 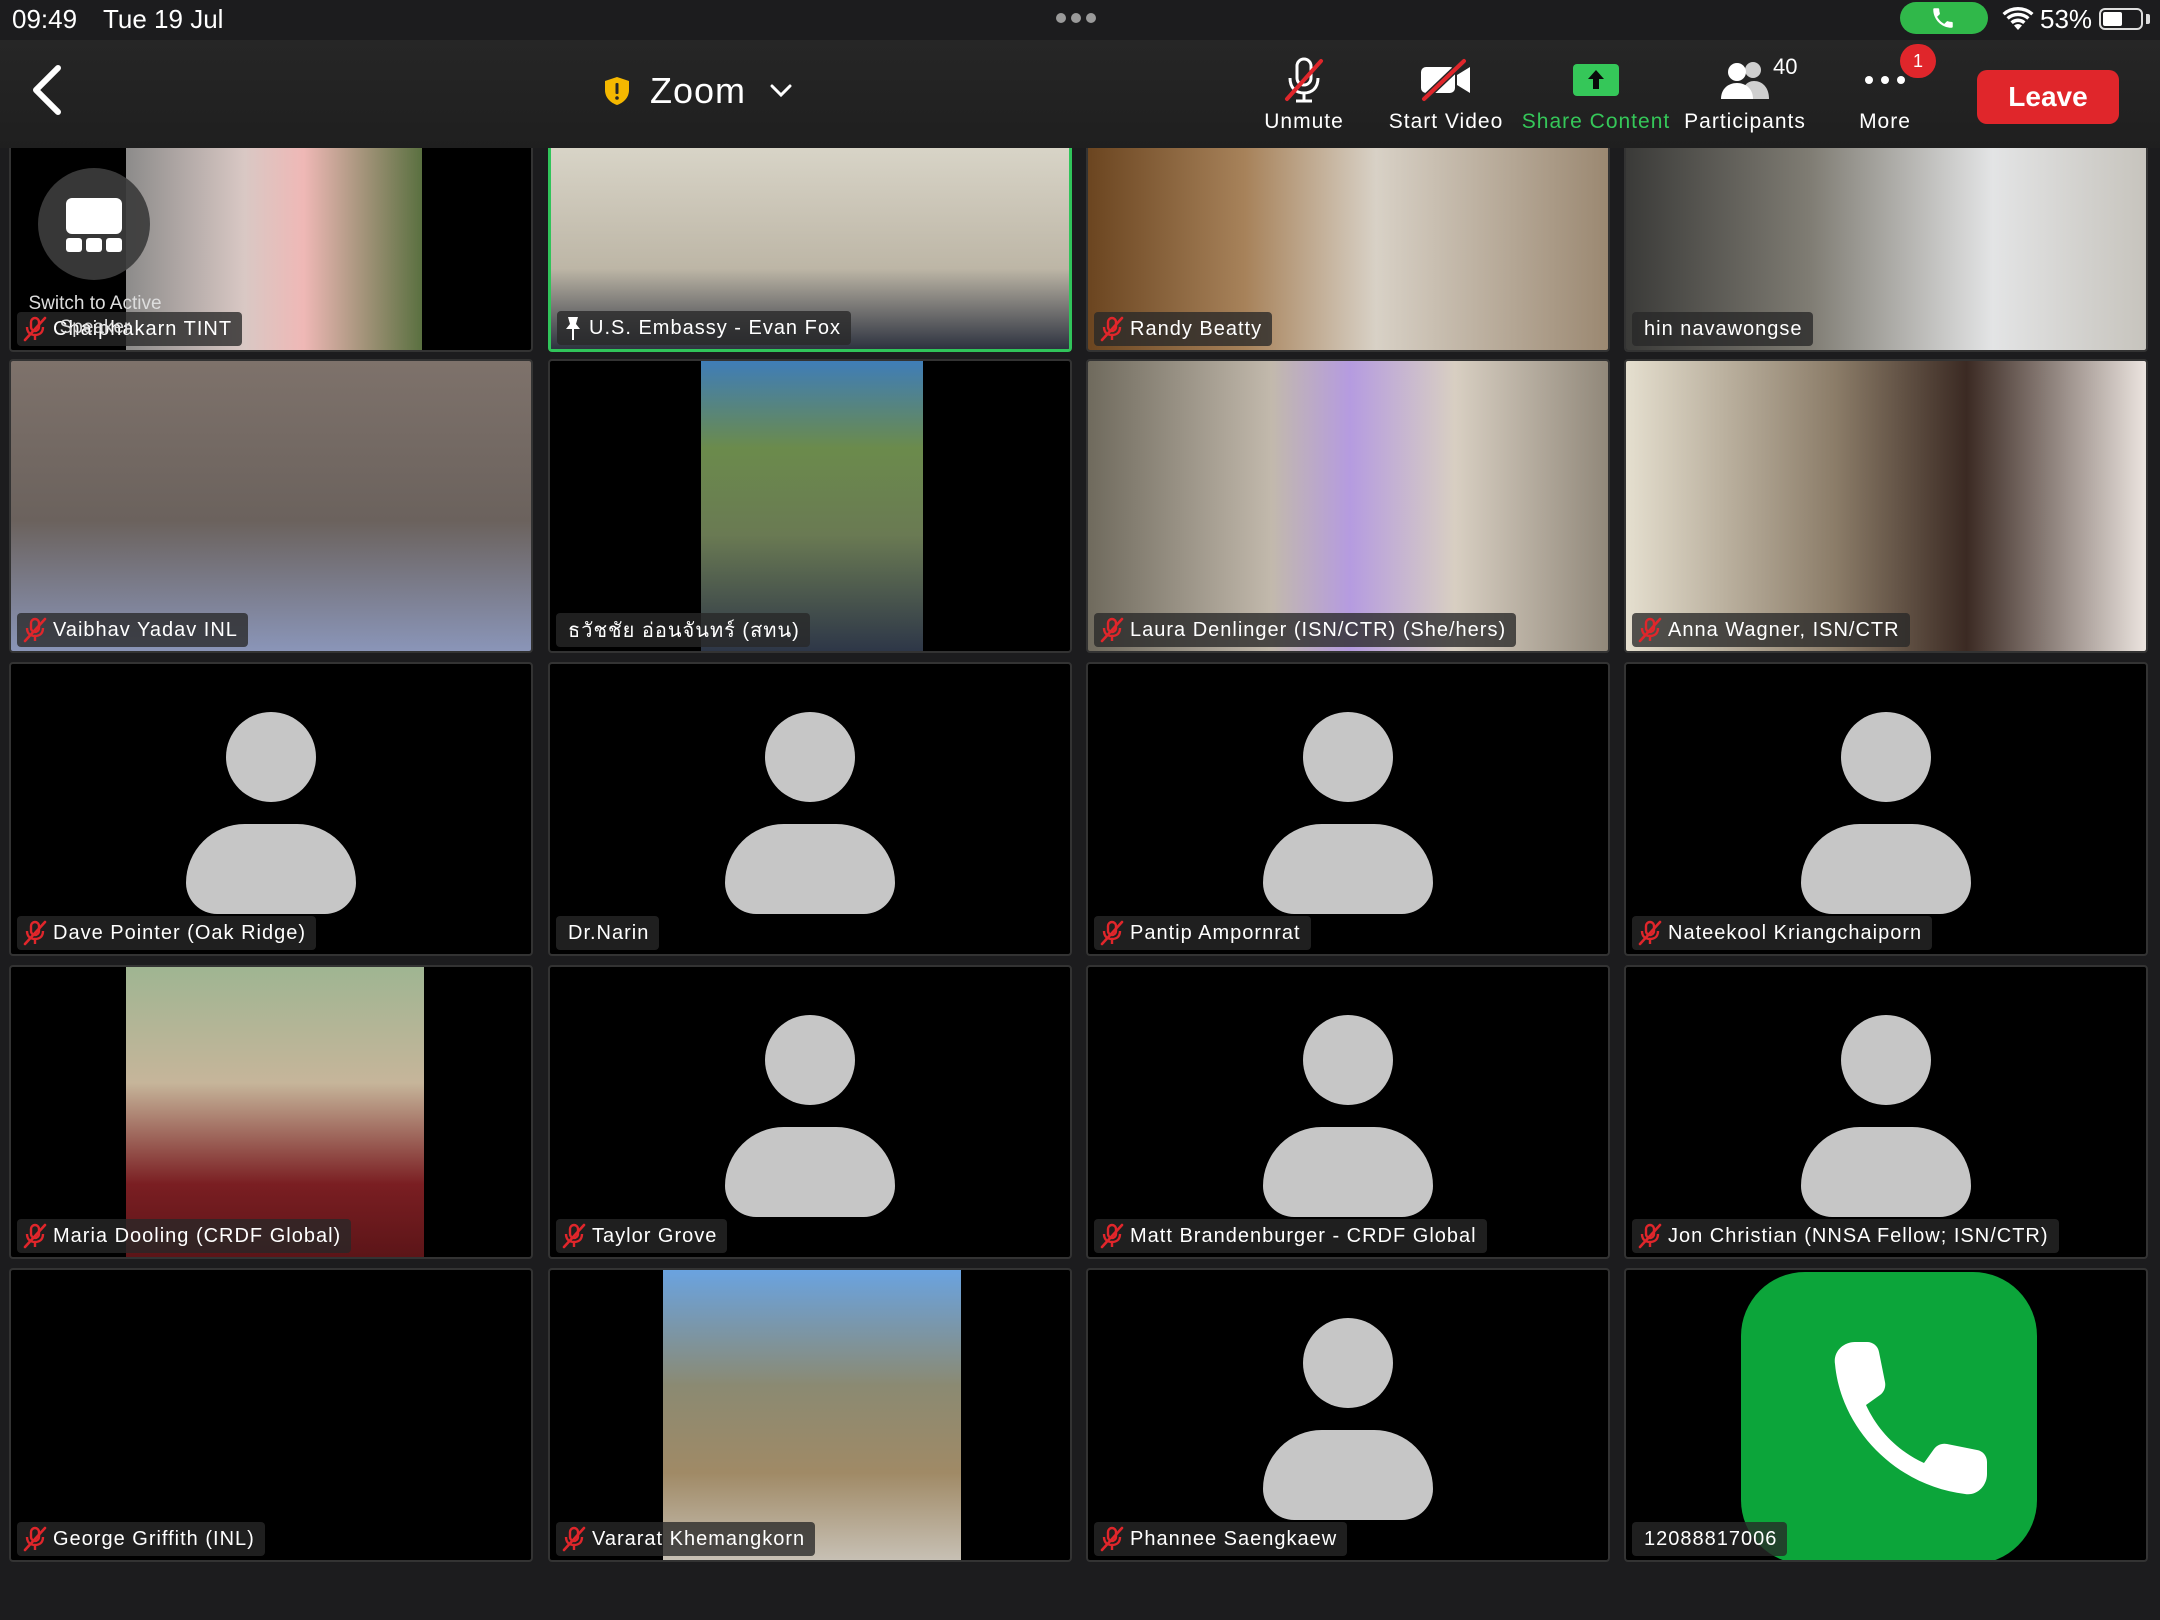 What do you see at coordinates (1596, 99) in the screenshot?
I see `share-content-button: Share Content` at bounding box center [1596, 99].